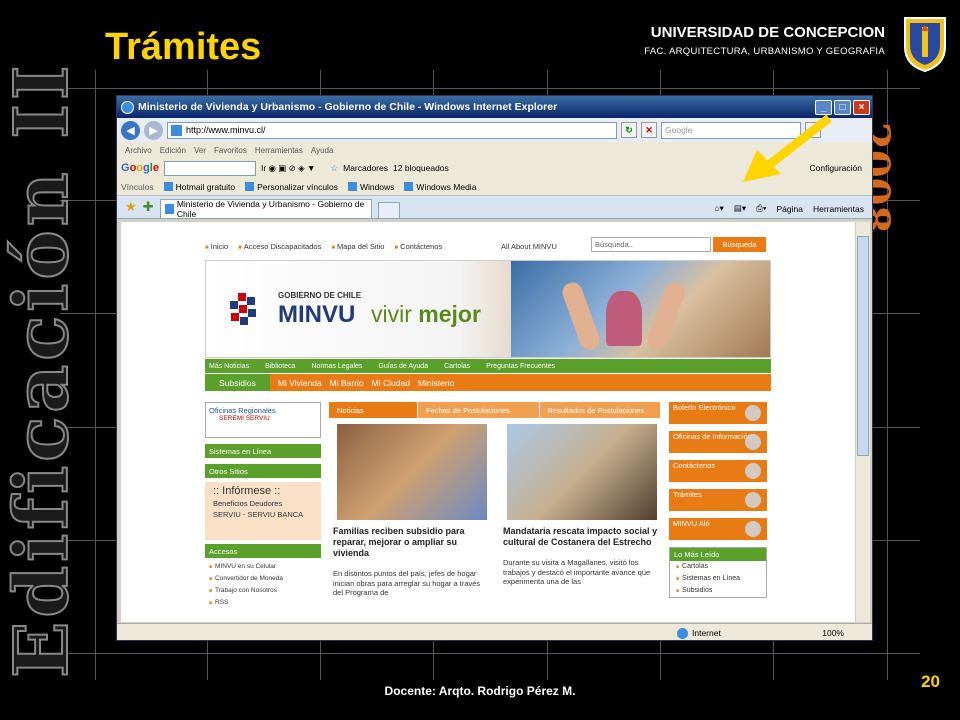  I want to click on zoom-level: 100%, so click(833, 633).